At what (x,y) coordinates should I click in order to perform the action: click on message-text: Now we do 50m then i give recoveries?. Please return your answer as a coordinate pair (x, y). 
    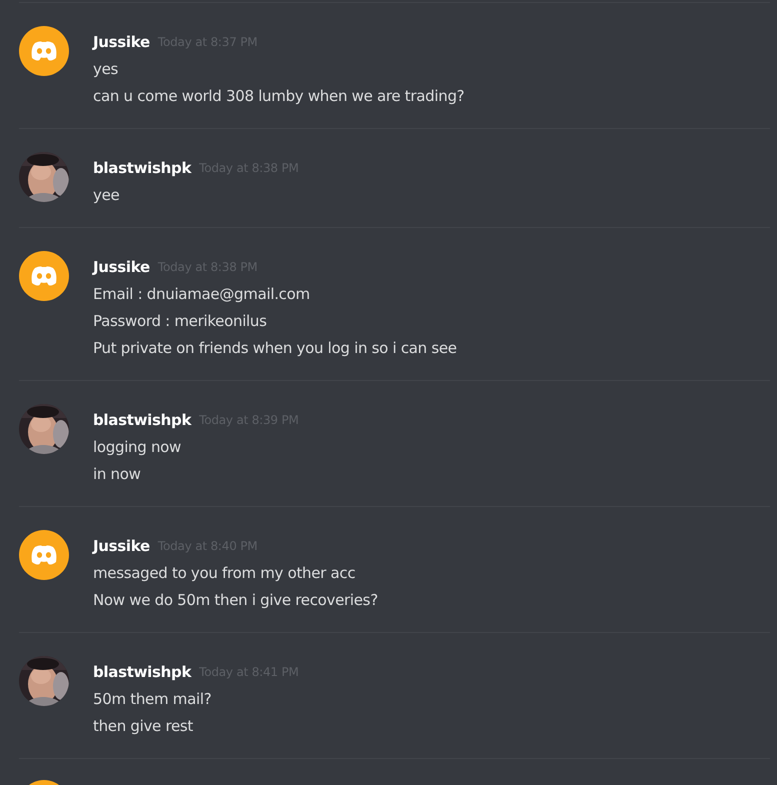
    Looking at the image, I should click on (235, 600).